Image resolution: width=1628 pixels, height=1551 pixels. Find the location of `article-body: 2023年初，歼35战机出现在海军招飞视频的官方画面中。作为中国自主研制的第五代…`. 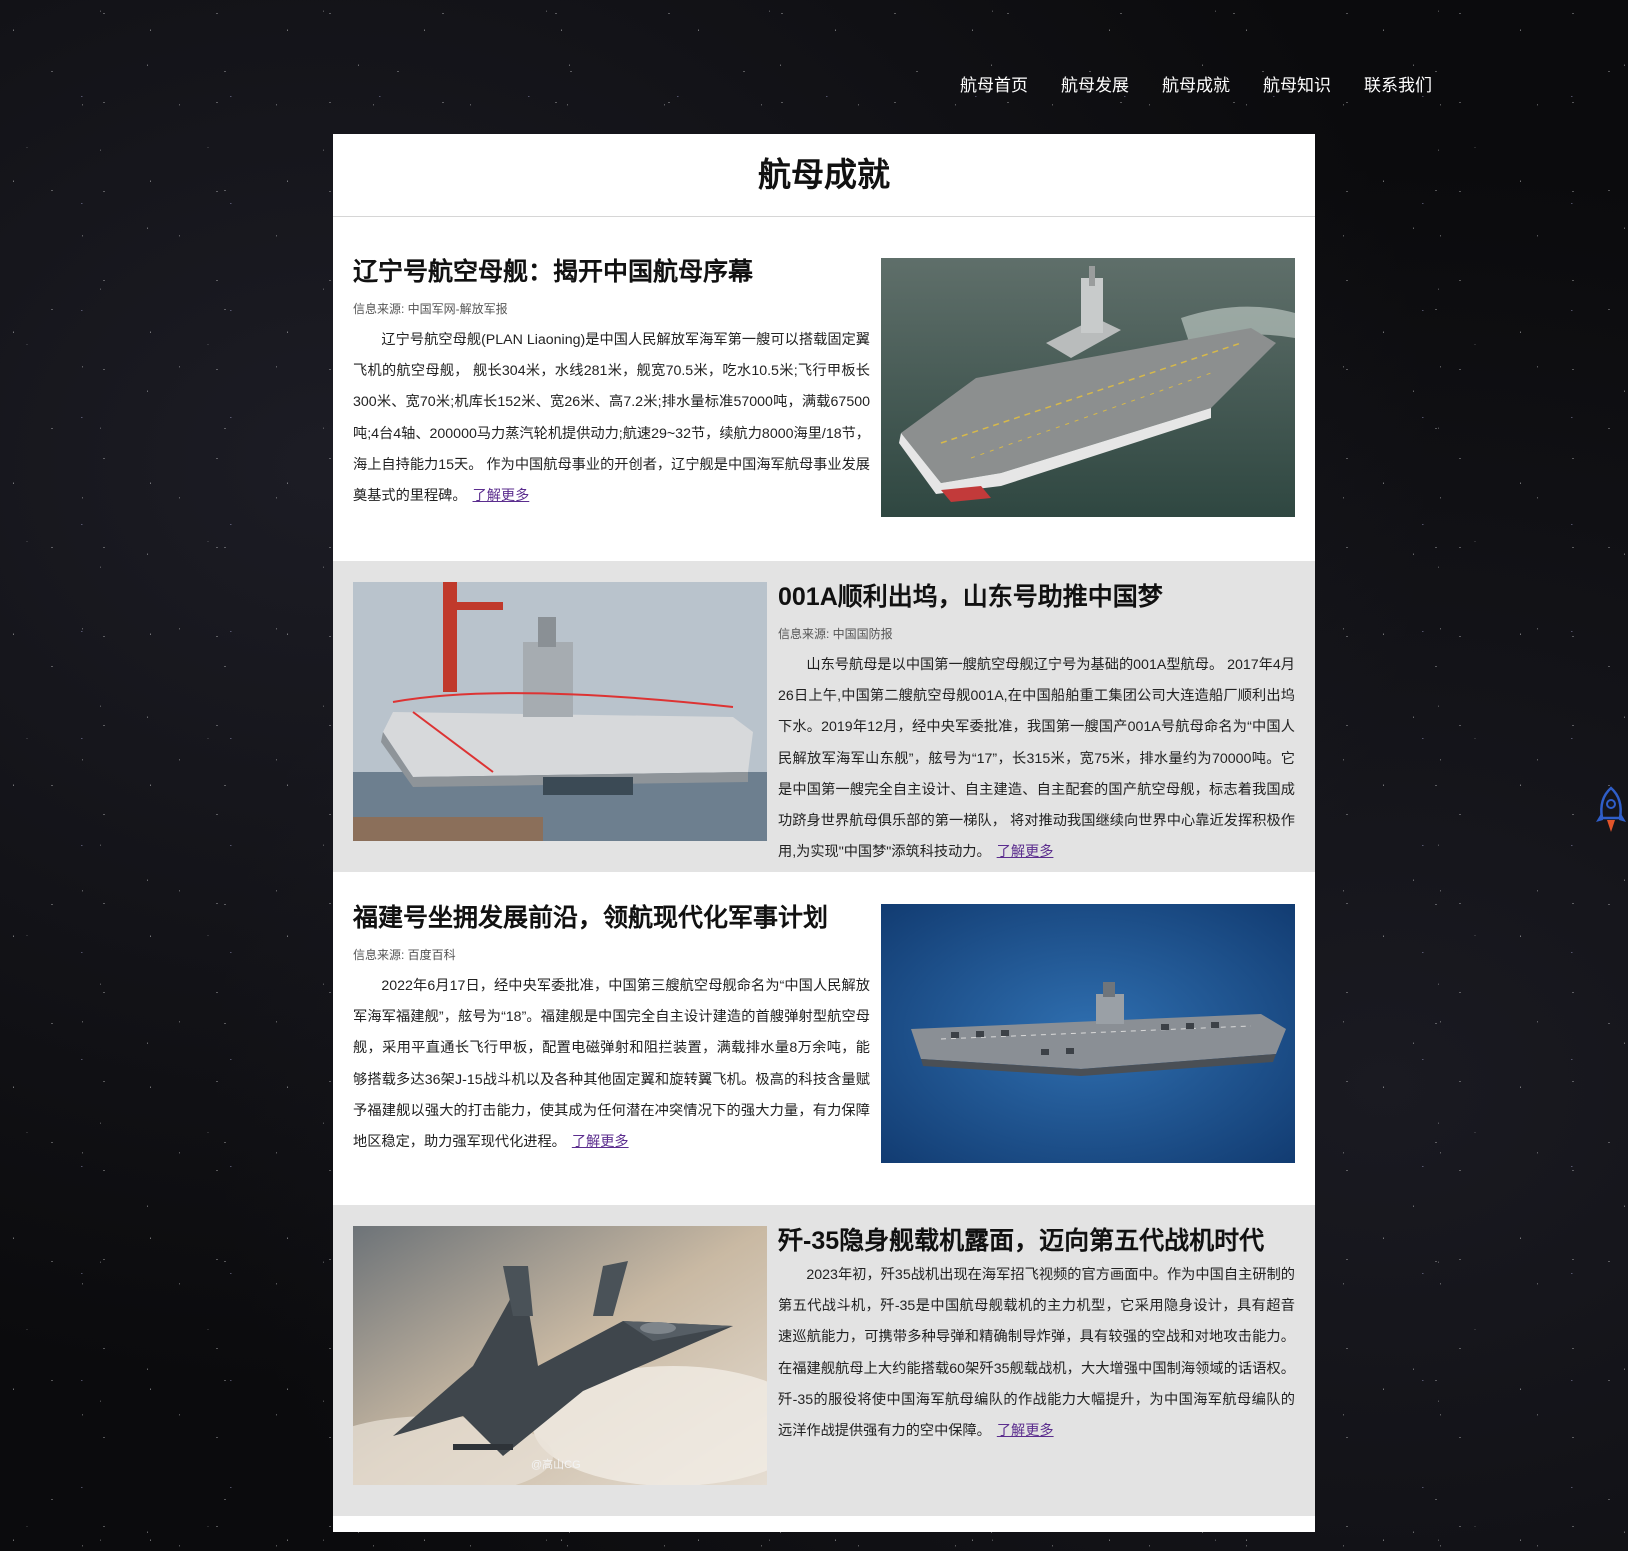

article-body: 2023年初，歼35战机出现在海军招飞视频的官方画面中。作为中国自主研制的第五代… is located at coordinates (1036, 1353).